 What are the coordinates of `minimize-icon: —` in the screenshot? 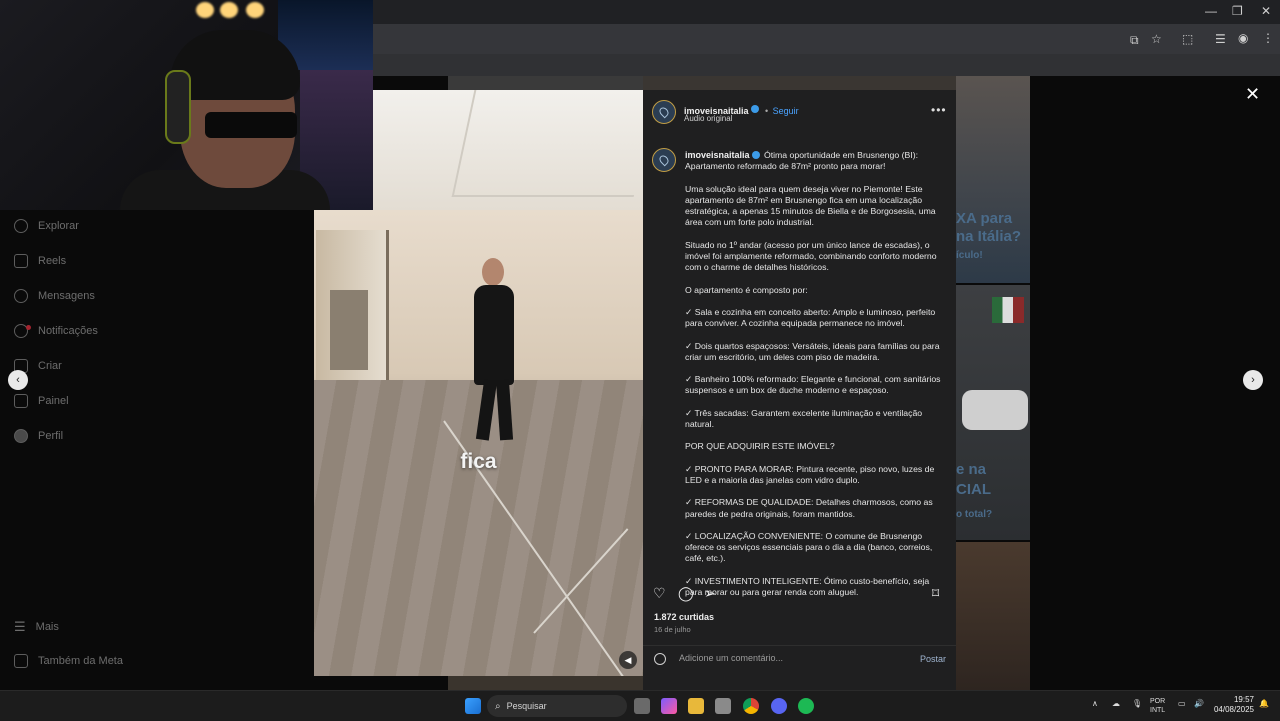 It's located at (1211, 11).